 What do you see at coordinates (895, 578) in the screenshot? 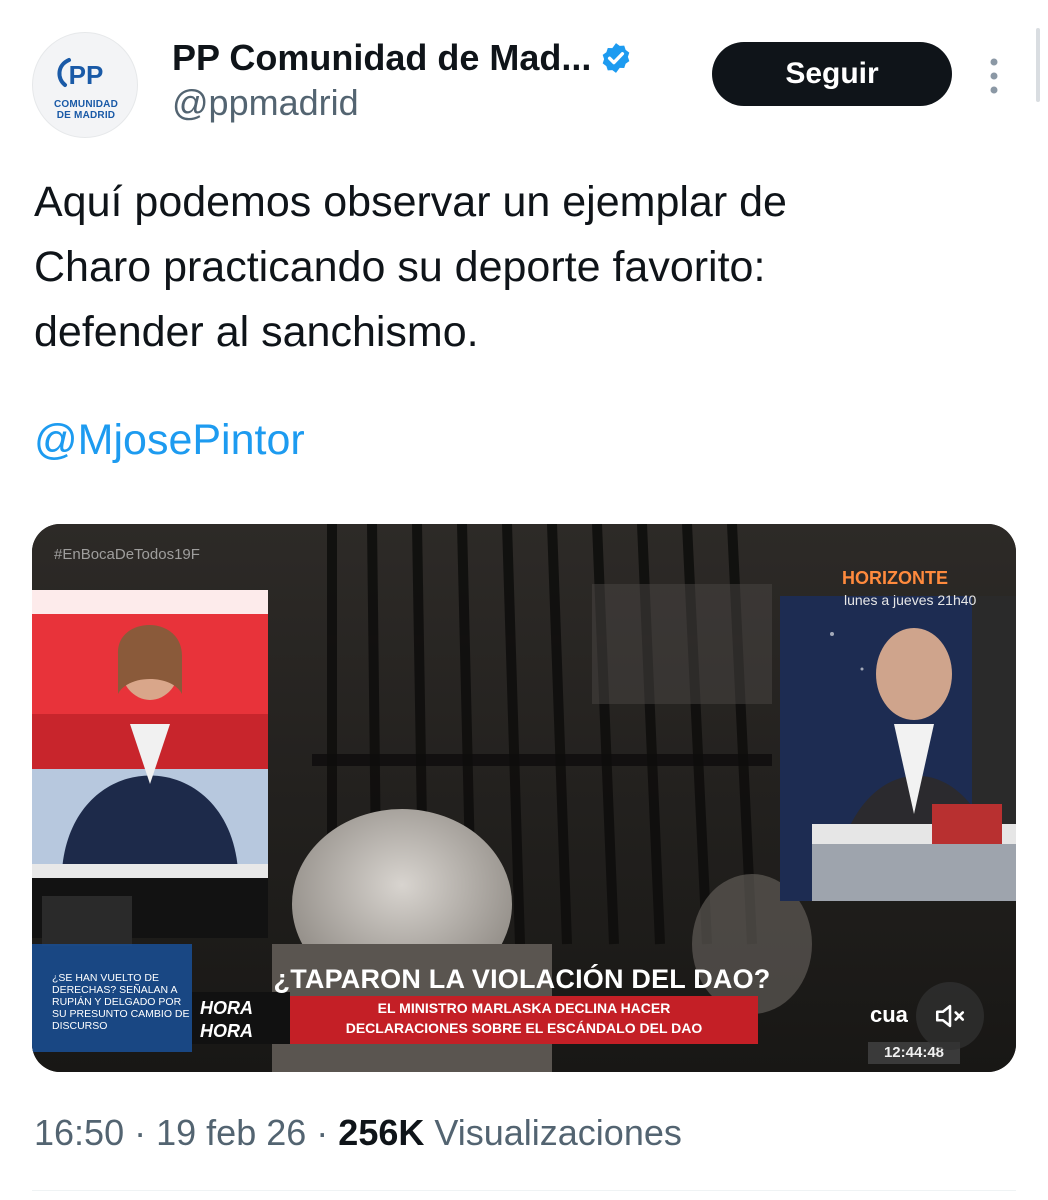
I see `program-name: HORIZONTE` at bounding box center [895, 578].